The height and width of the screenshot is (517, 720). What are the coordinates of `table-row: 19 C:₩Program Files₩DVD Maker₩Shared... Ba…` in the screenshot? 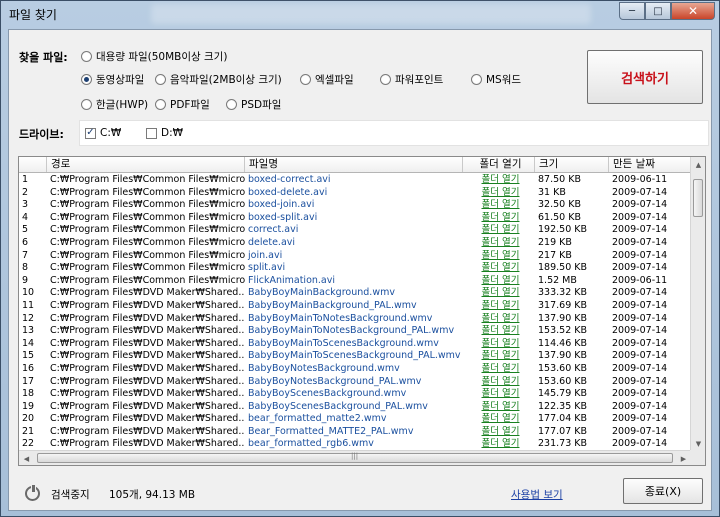 It's located at (355, 407).